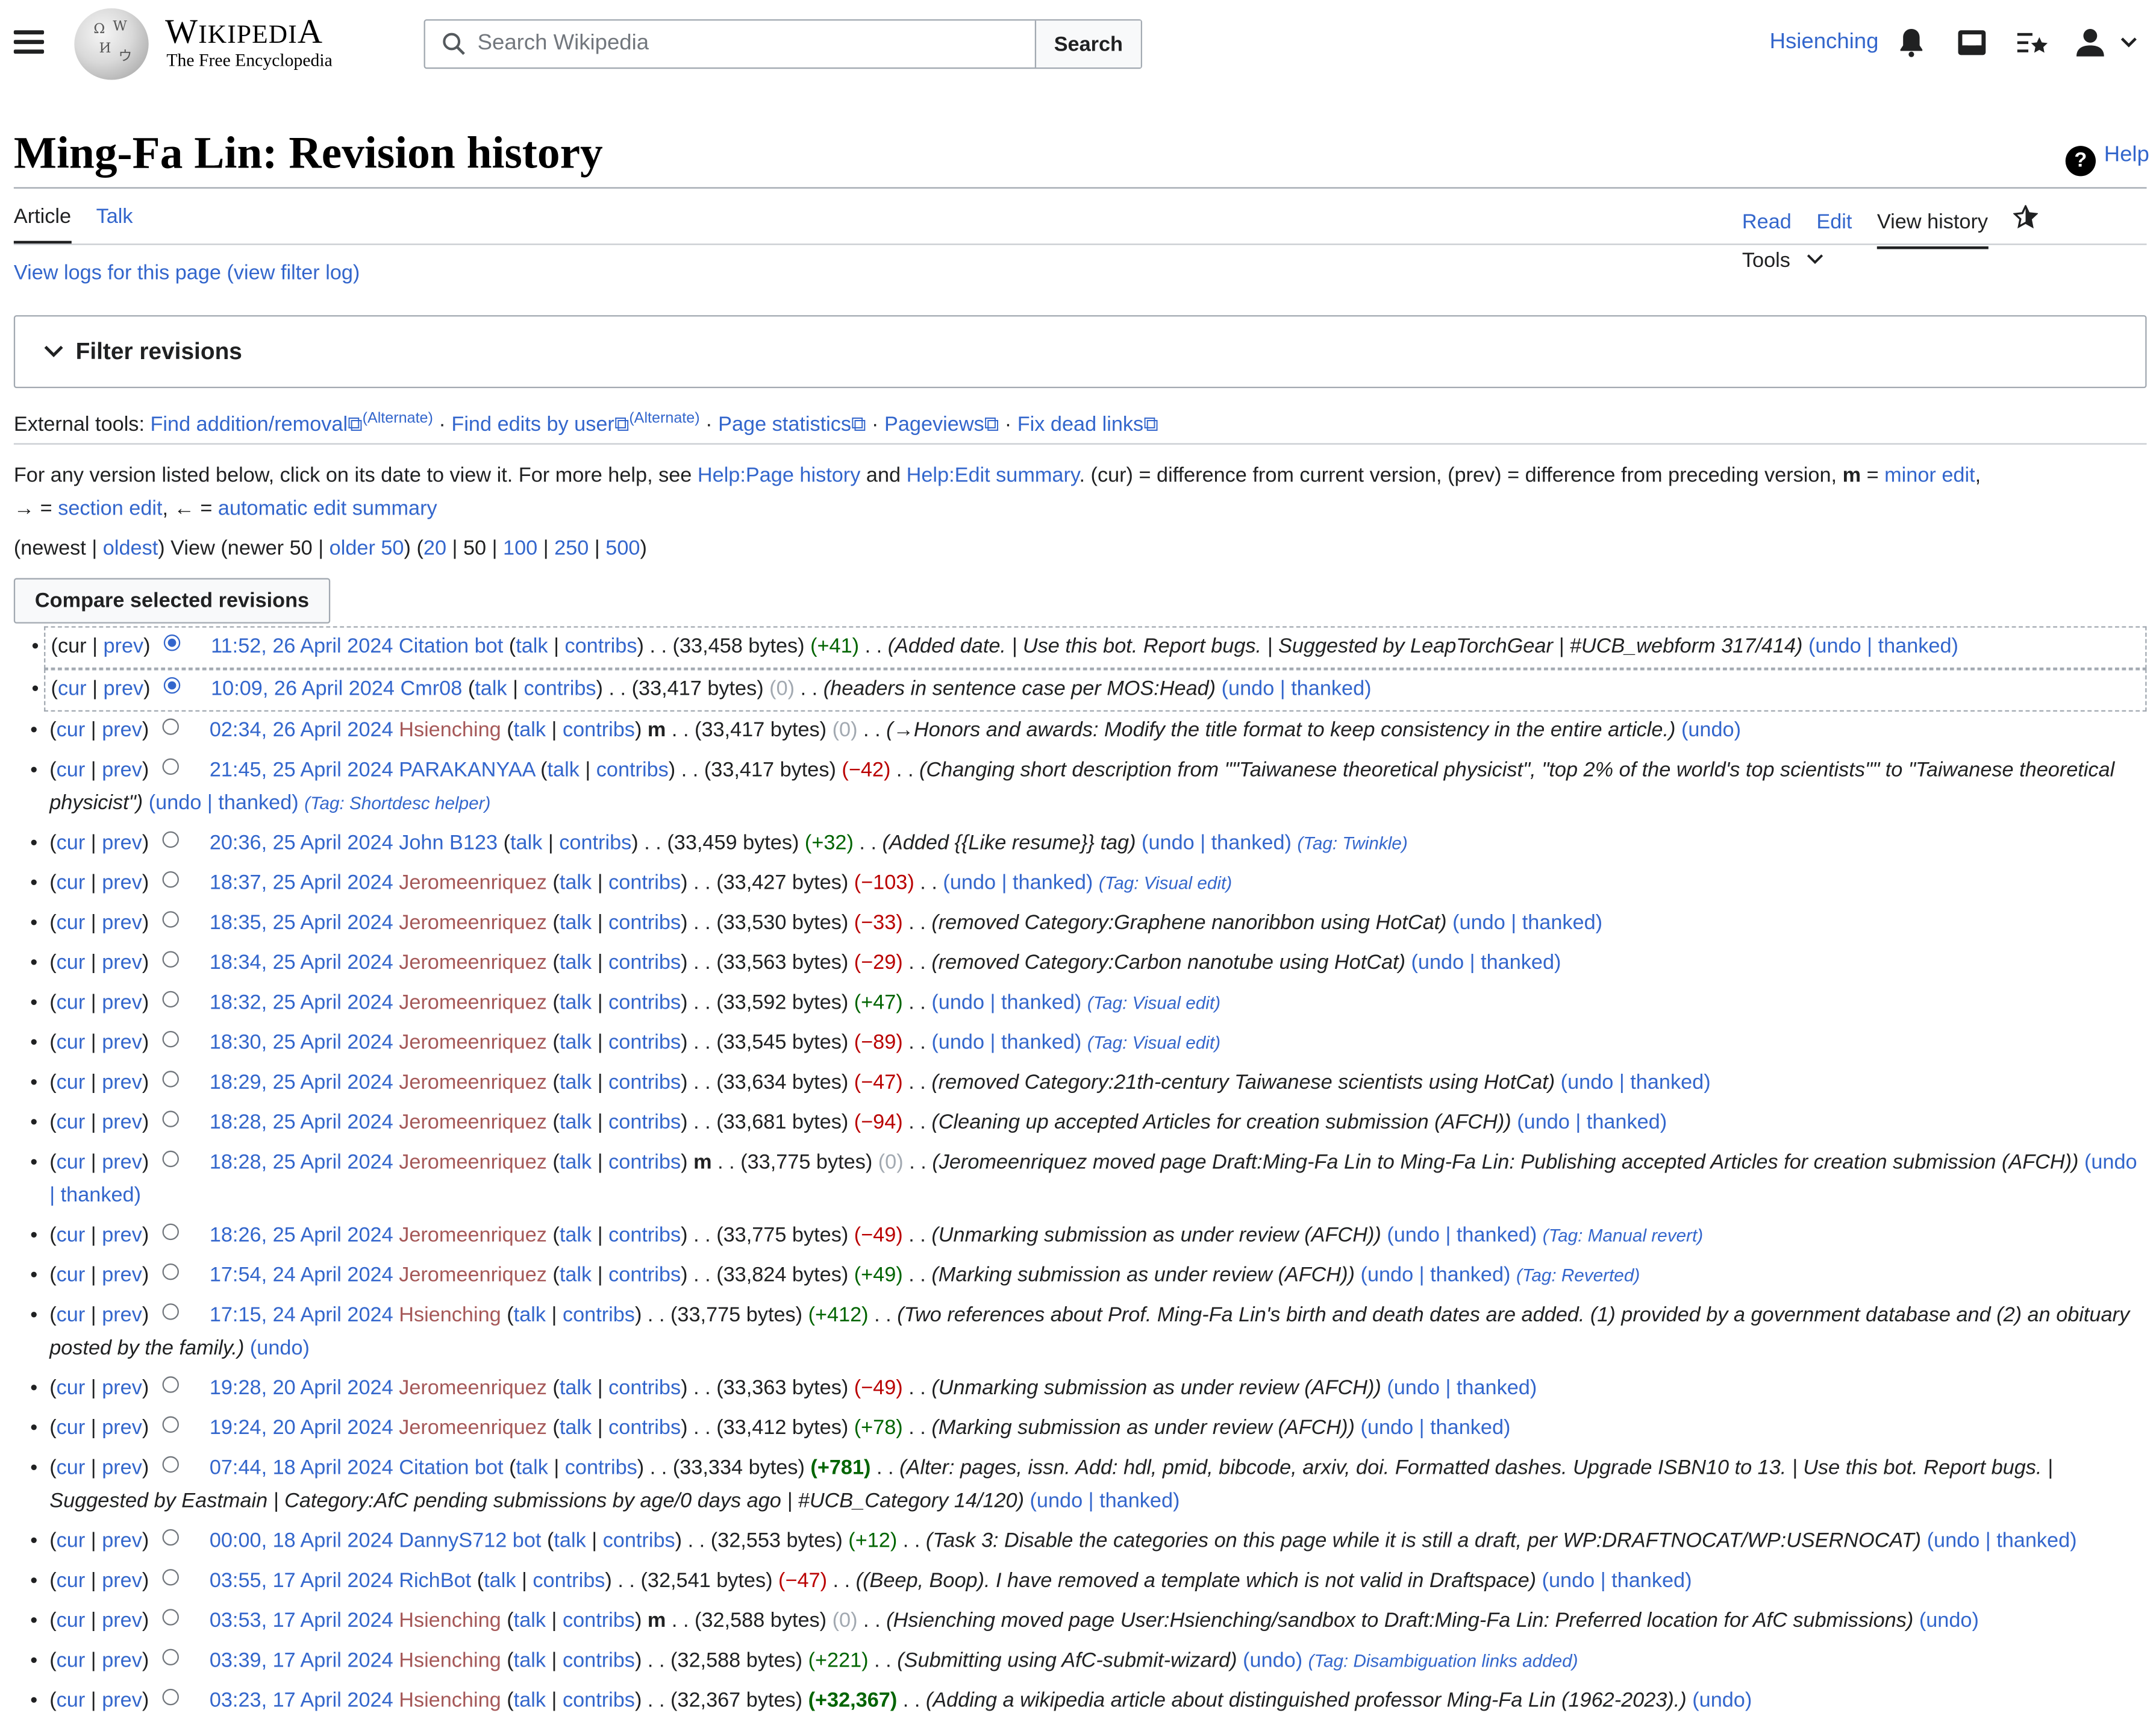 The height and width of the screenshot is (1716, 2156). Describe the element at coordinates (301, 1162) in the screenshot. I see `revision-date-link: 18:28, 25 April 2024` at that location.